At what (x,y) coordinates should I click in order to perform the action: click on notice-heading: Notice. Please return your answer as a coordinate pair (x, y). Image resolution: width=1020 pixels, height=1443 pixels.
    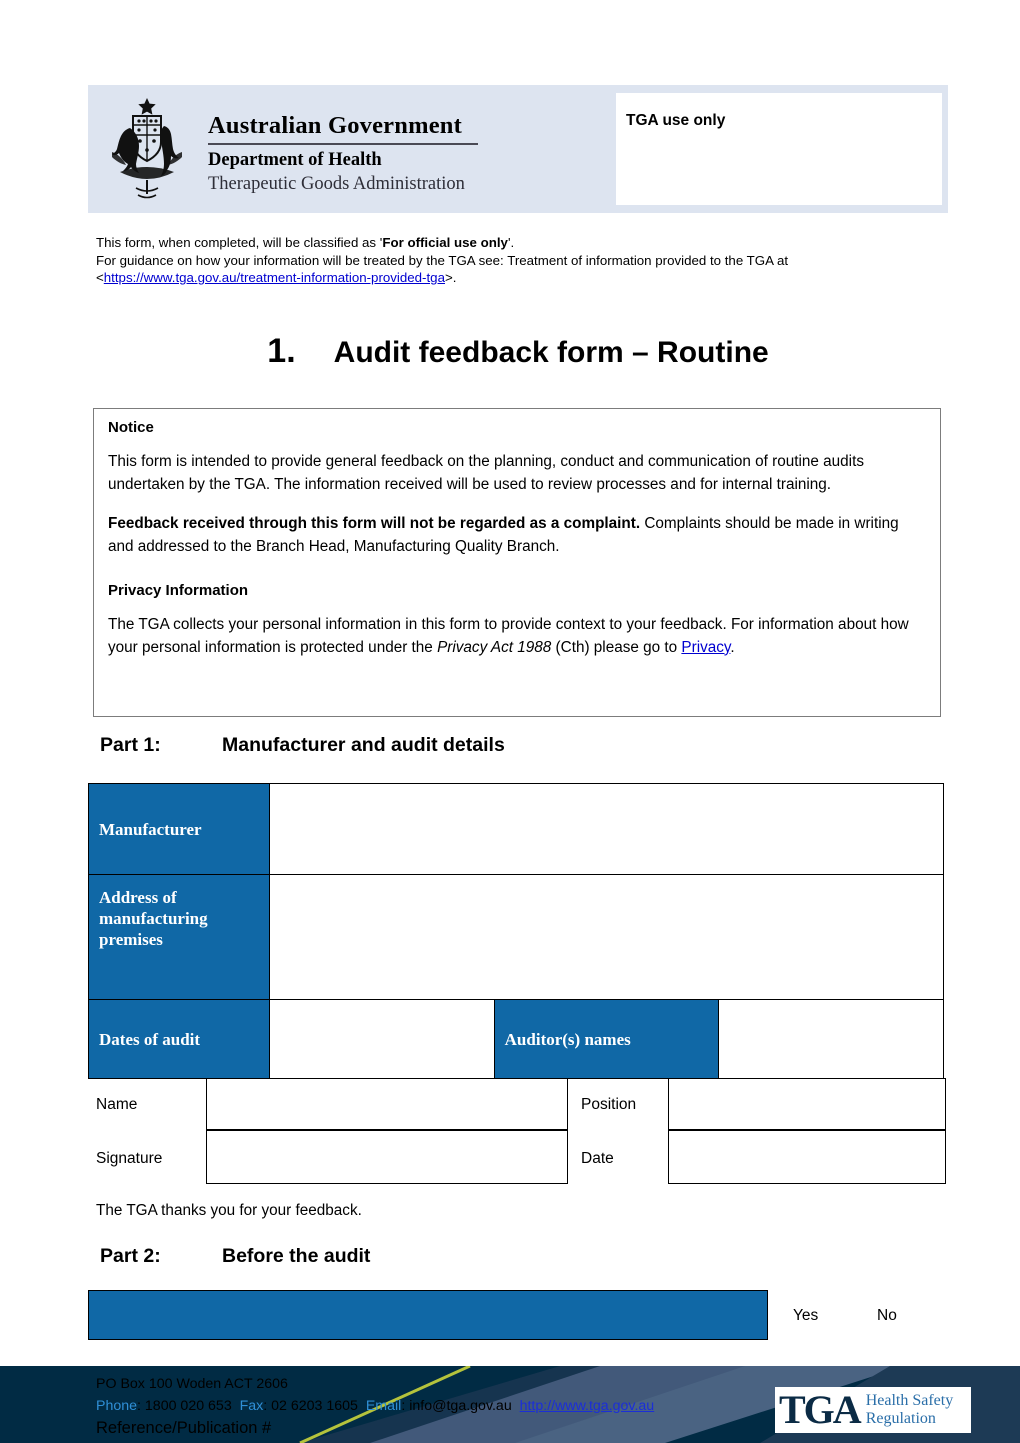
    Looking at the image, I should click on (131, 427).